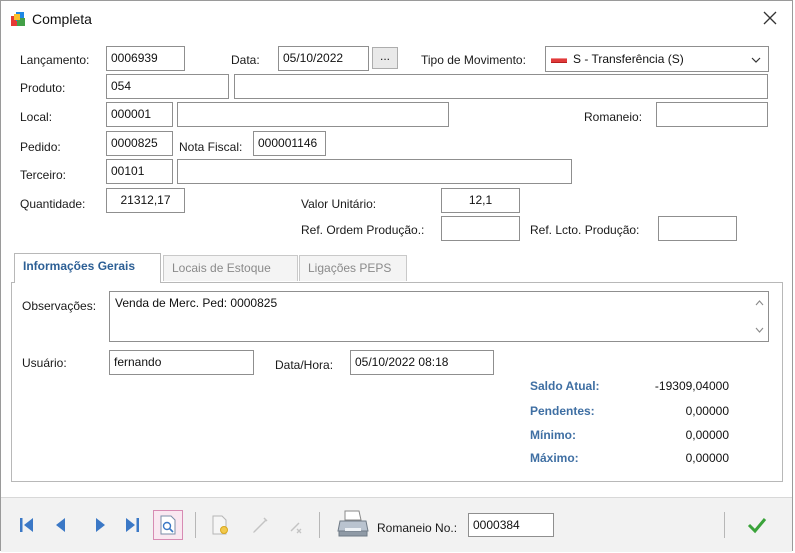  Describe the element at coordinates (396, 18) in the screenshot. I see `title-bar: Completa` at that location.